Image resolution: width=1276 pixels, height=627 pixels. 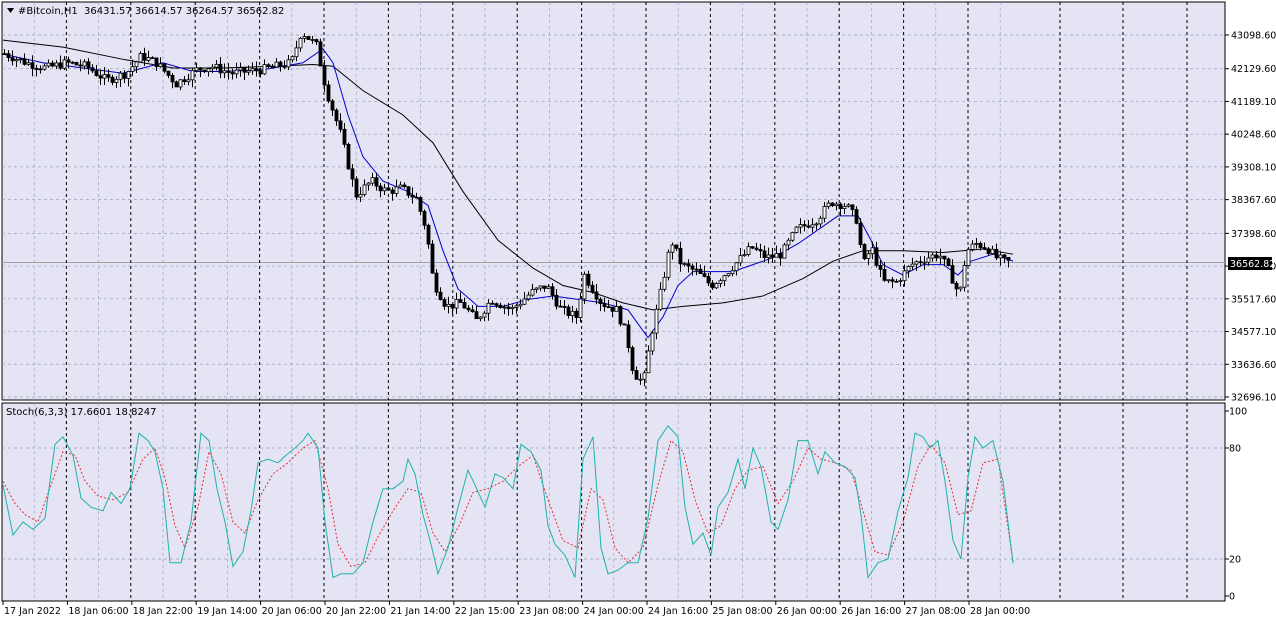 I want to click on stoch-scale-label: 20, so click(x=1235, y=560).